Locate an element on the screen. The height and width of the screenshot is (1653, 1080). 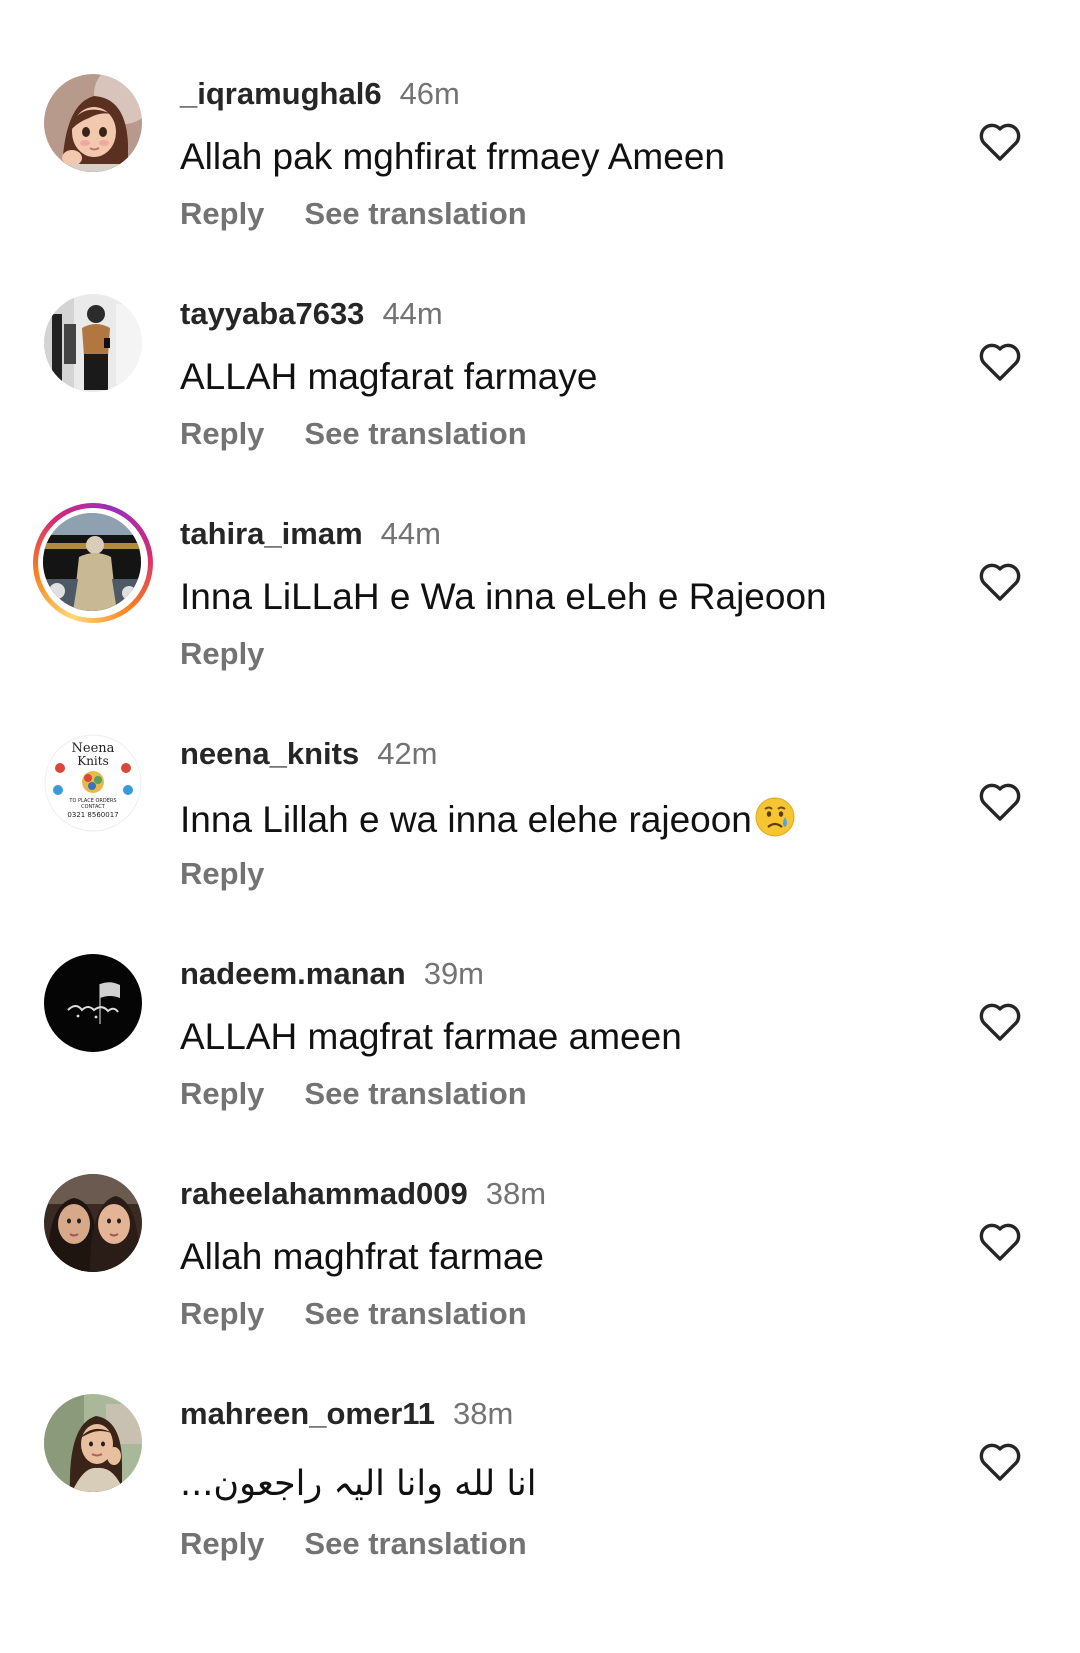
comment-time: 39m is located at coordinates (454, 973).